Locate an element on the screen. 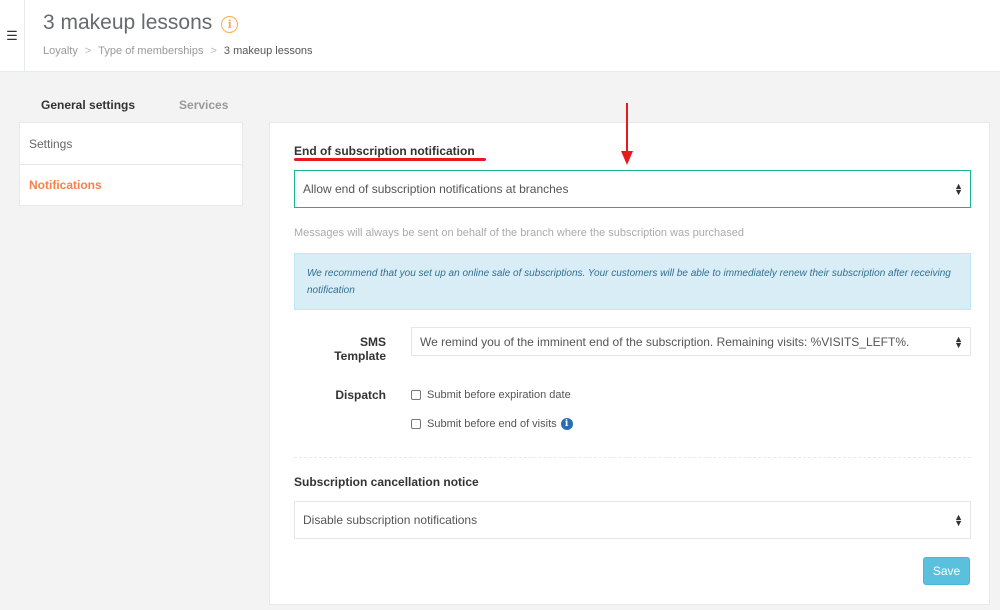  dispatch-option-visits-label: Submit before end of visits is located at coordinates (492, 424).